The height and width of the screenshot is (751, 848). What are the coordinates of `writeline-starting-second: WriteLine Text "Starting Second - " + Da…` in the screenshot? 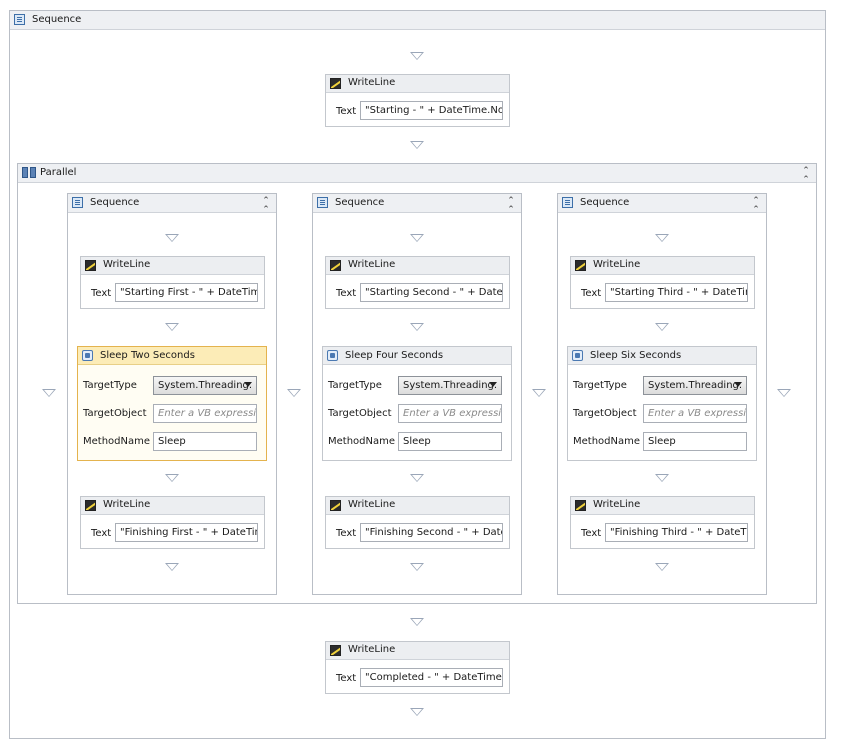 It's located at (417, 282).